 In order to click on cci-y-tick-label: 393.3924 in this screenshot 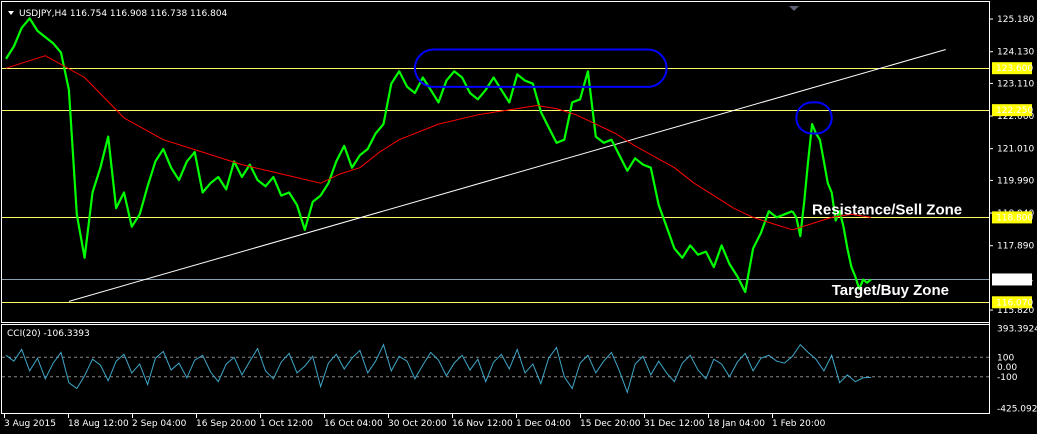, I will do `click(1017, 330)`.